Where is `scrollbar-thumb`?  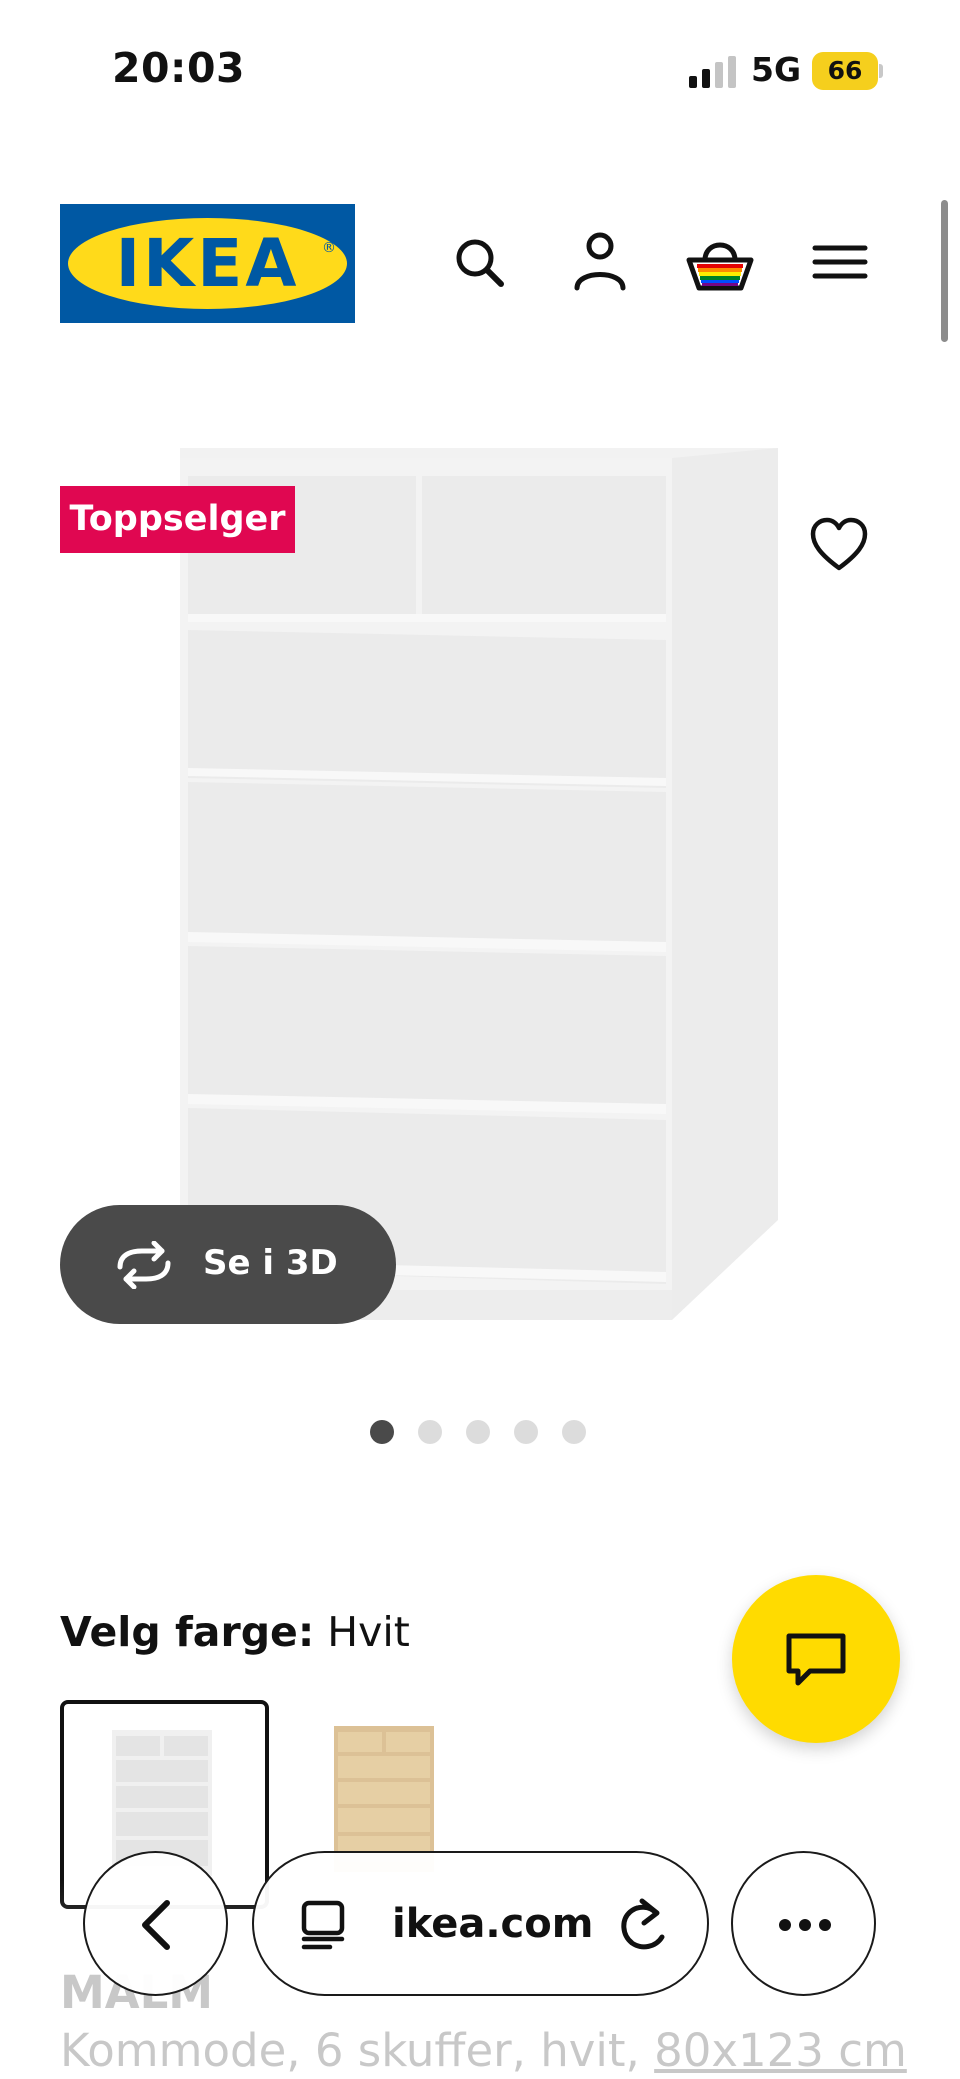 scrollbar-thumb is located at coordinates (944, 271).